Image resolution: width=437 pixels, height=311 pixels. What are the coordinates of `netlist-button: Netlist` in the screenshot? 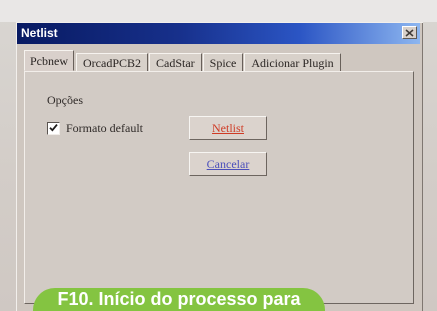 It's located at (228, 128).